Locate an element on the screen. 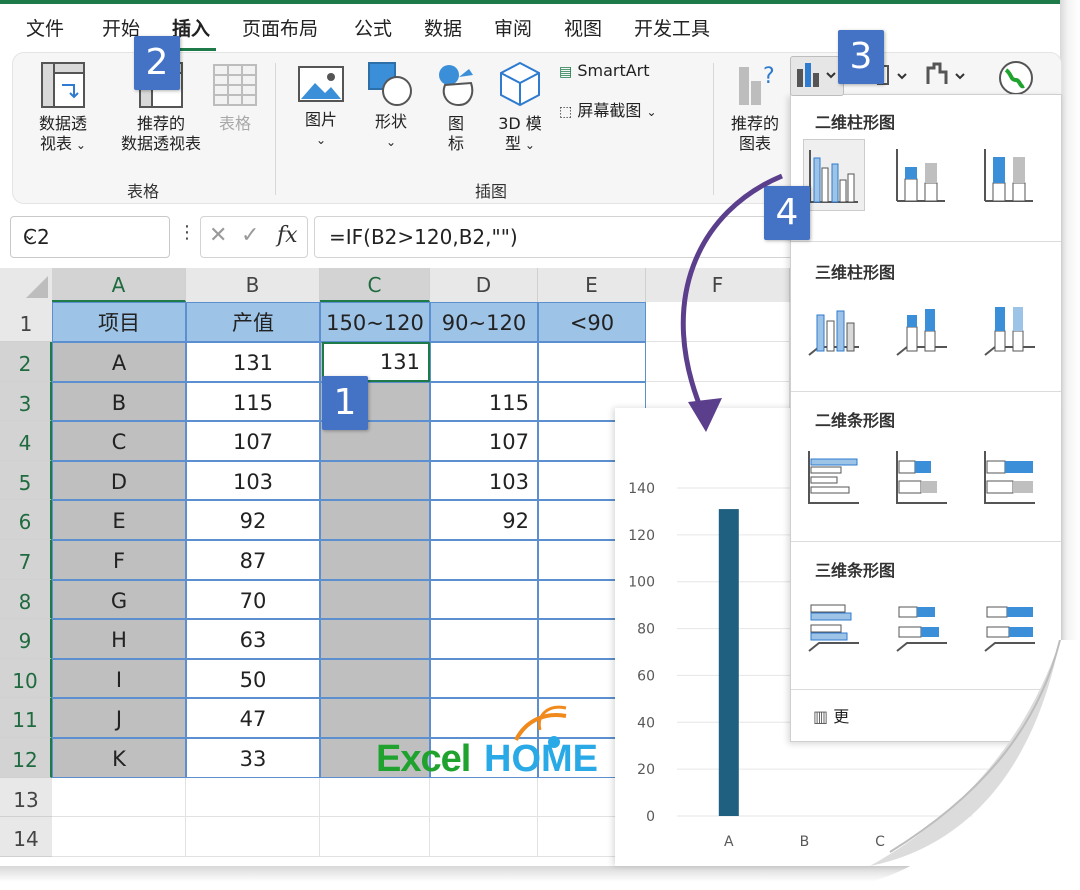  row-header-6: 6 is located at coordinates (26, 520).